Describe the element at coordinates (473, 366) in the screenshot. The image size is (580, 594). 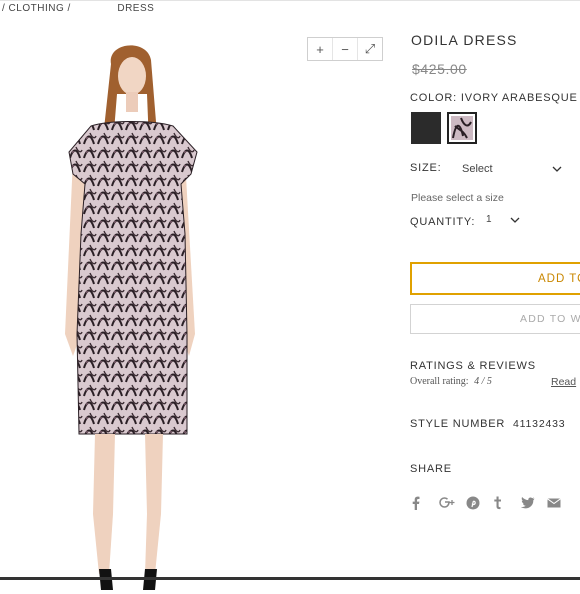
I see `reviews-title: RATINGS & REVIEWS` at that location.